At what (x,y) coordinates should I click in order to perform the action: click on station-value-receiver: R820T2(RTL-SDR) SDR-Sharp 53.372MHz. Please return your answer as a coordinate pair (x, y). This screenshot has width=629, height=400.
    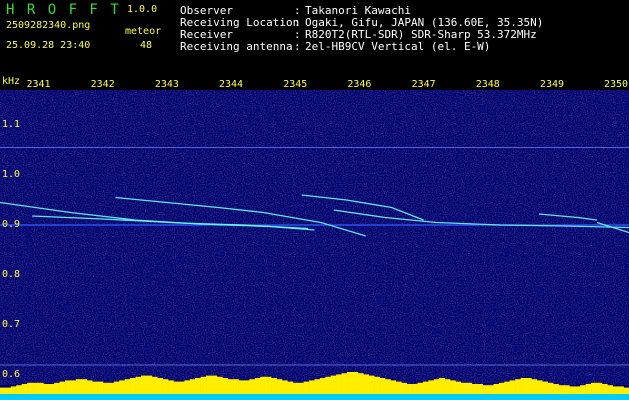
    Looking at the image, I should click on (421, 34).